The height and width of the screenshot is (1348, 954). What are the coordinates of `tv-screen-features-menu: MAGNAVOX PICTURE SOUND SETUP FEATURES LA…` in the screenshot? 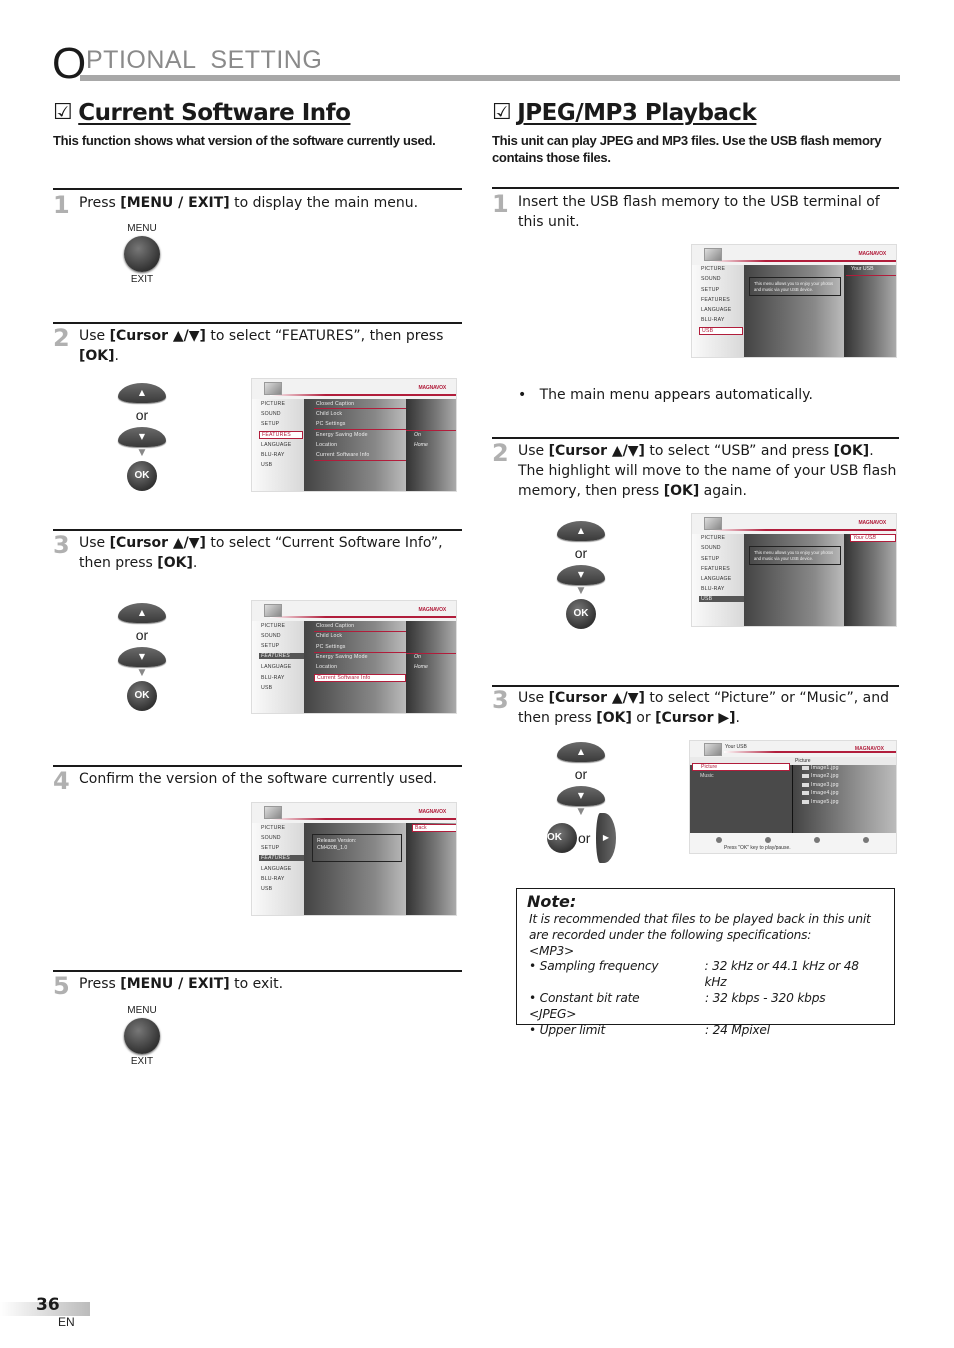 It's located at (354, 435).